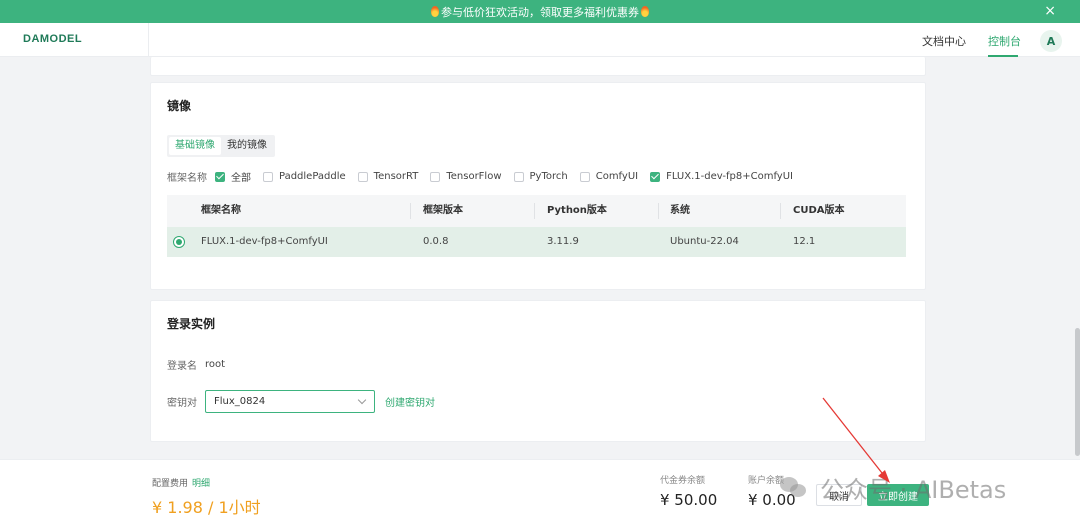 The image size is (1080, 529). What do you see at coordinates (362, 400) in the screenshot?
I see `chevron-down-icon` at bounding box center [362, 400].